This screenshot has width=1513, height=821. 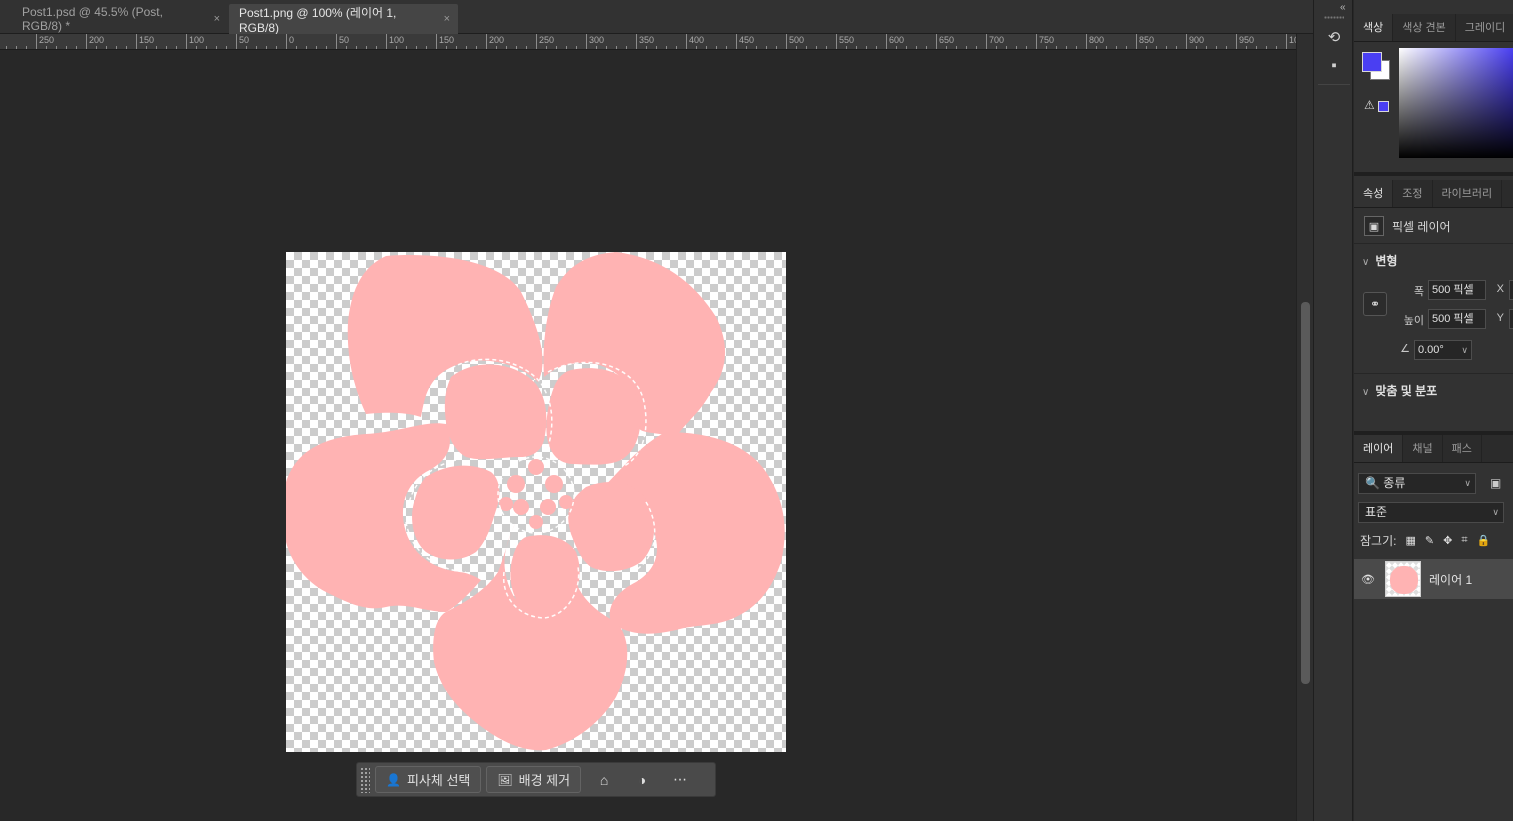 What do you see at coordinates (604, 779) in the screenshot?
I see `transform-icon: ⌂` at bounding box center [604, 779].